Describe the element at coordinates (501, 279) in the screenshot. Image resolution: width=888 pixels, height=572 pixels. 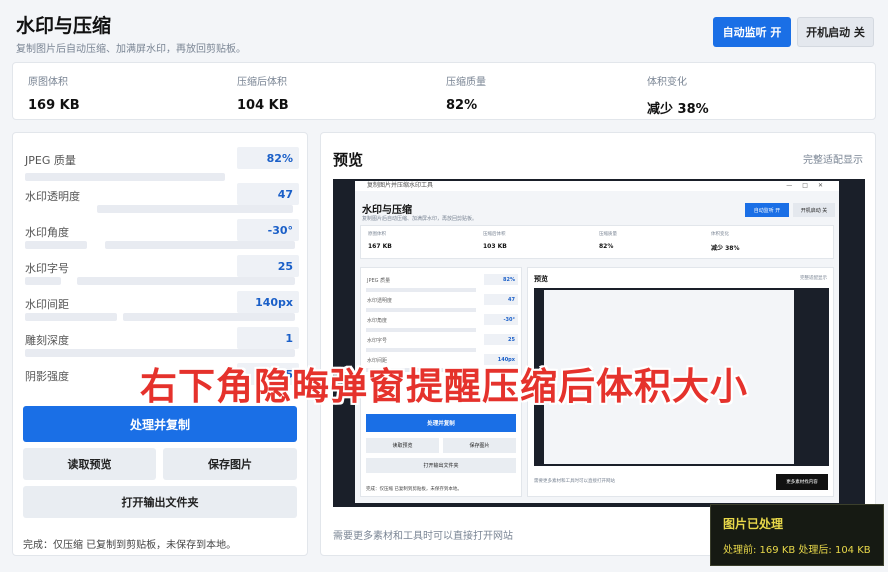
I see `mini-setting-value: 82%` at that location.